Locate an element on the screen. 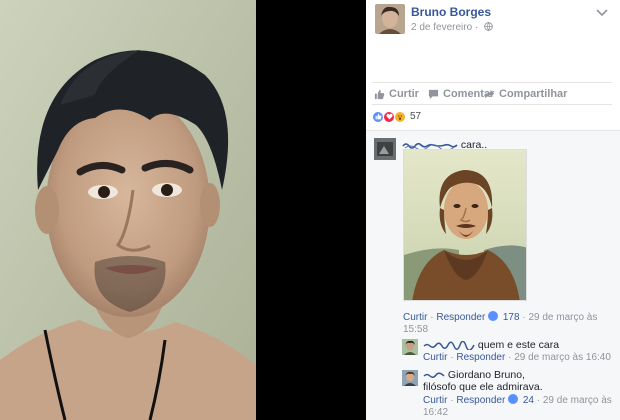 The height and width of the screenshot is (420, 620). reactions-summary: 57 is located at coordinates (492, 116).